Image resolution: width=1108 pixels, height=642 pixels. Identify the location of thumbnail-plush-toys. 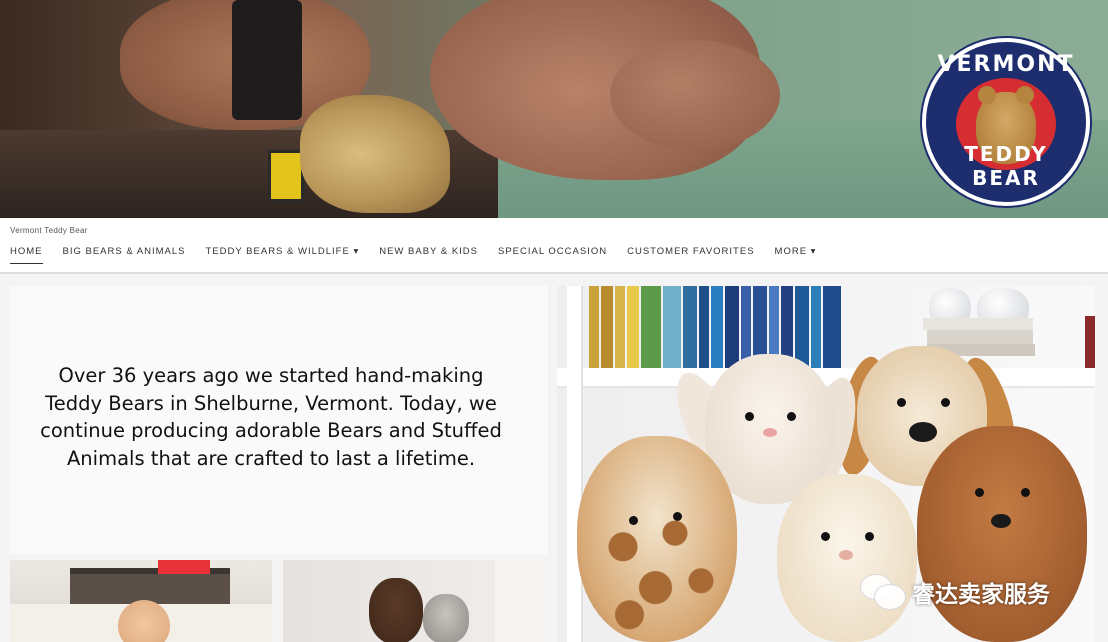
(415, 601).